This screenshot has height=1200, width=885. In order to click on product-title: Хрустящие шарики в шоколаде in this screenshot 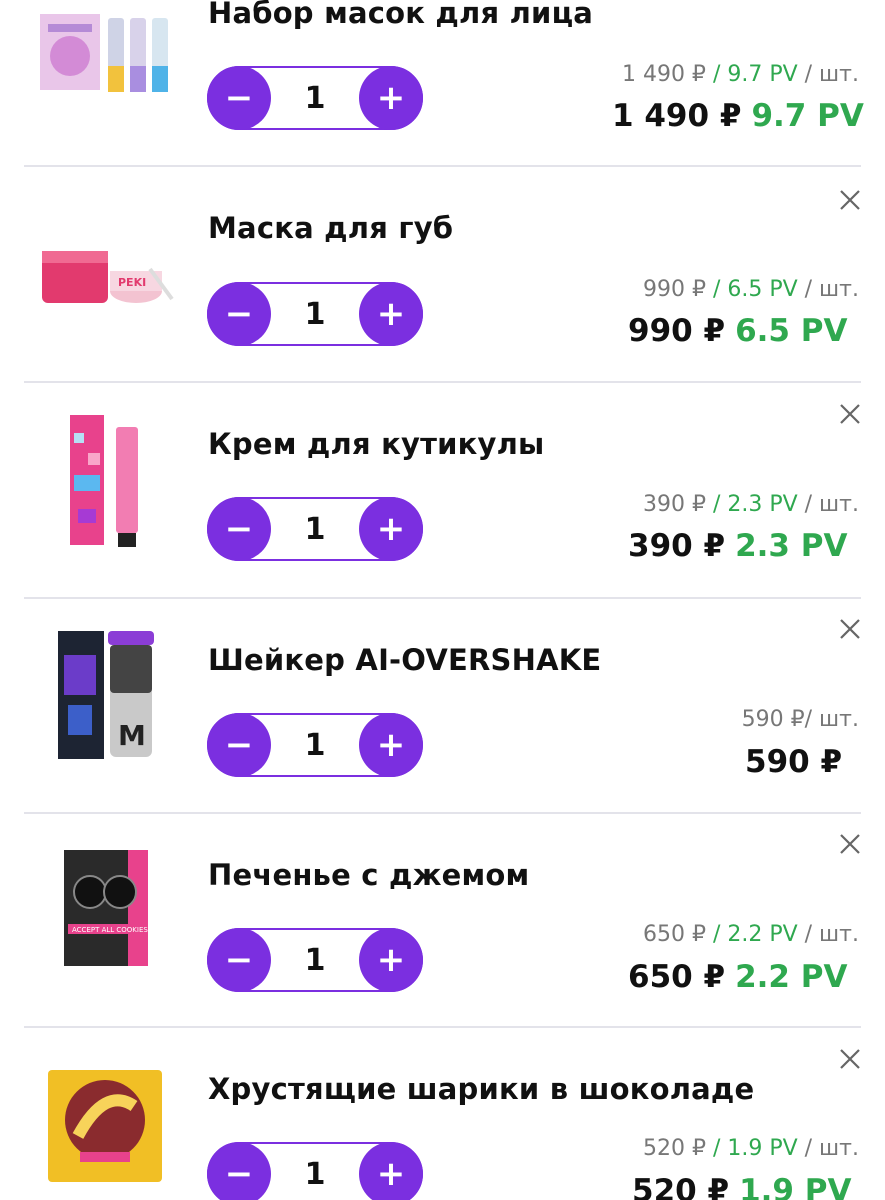, I will do `click(481, 1089)`.